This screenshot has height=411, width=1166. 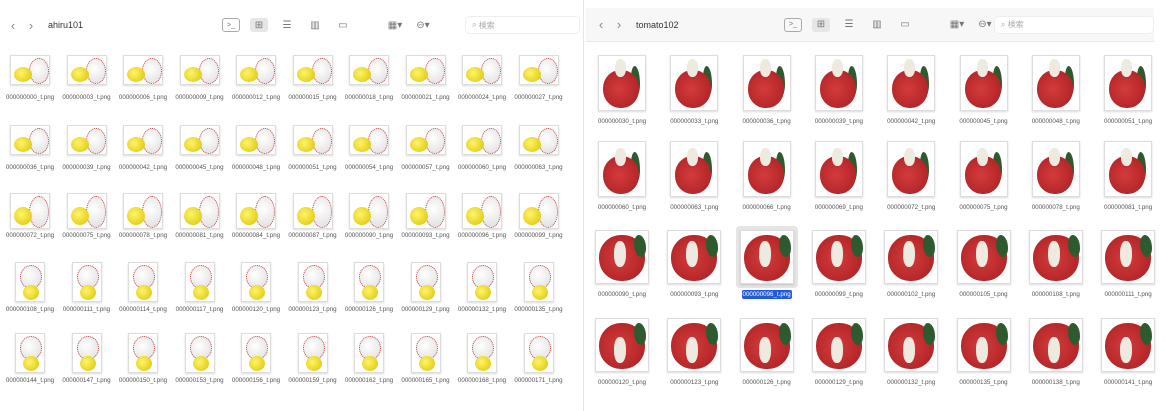 I want to click on file-item: 000000066_t.png, so click(x=767, y=176).